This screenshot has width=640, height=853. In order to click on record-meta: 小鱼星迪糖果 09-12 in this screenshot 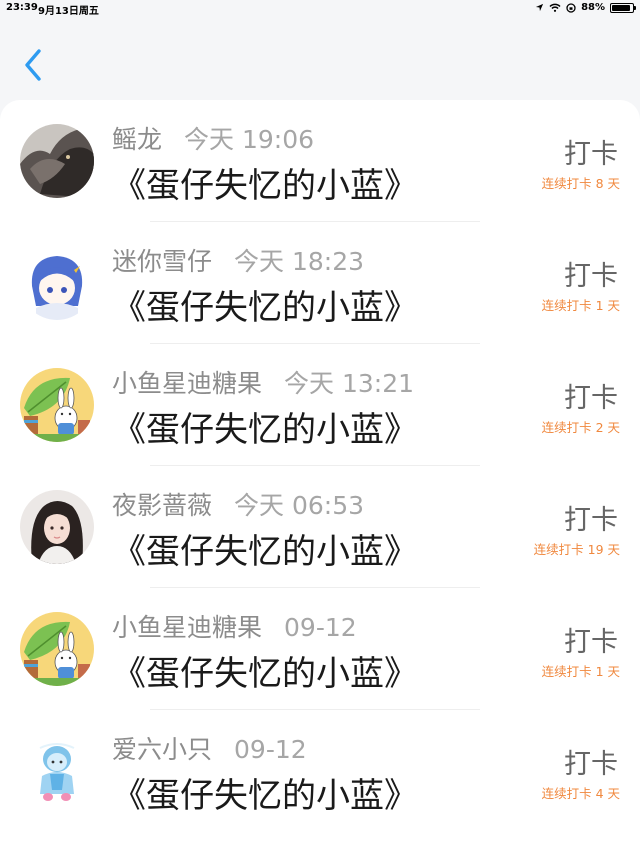, I will do `click(234, 626)`.